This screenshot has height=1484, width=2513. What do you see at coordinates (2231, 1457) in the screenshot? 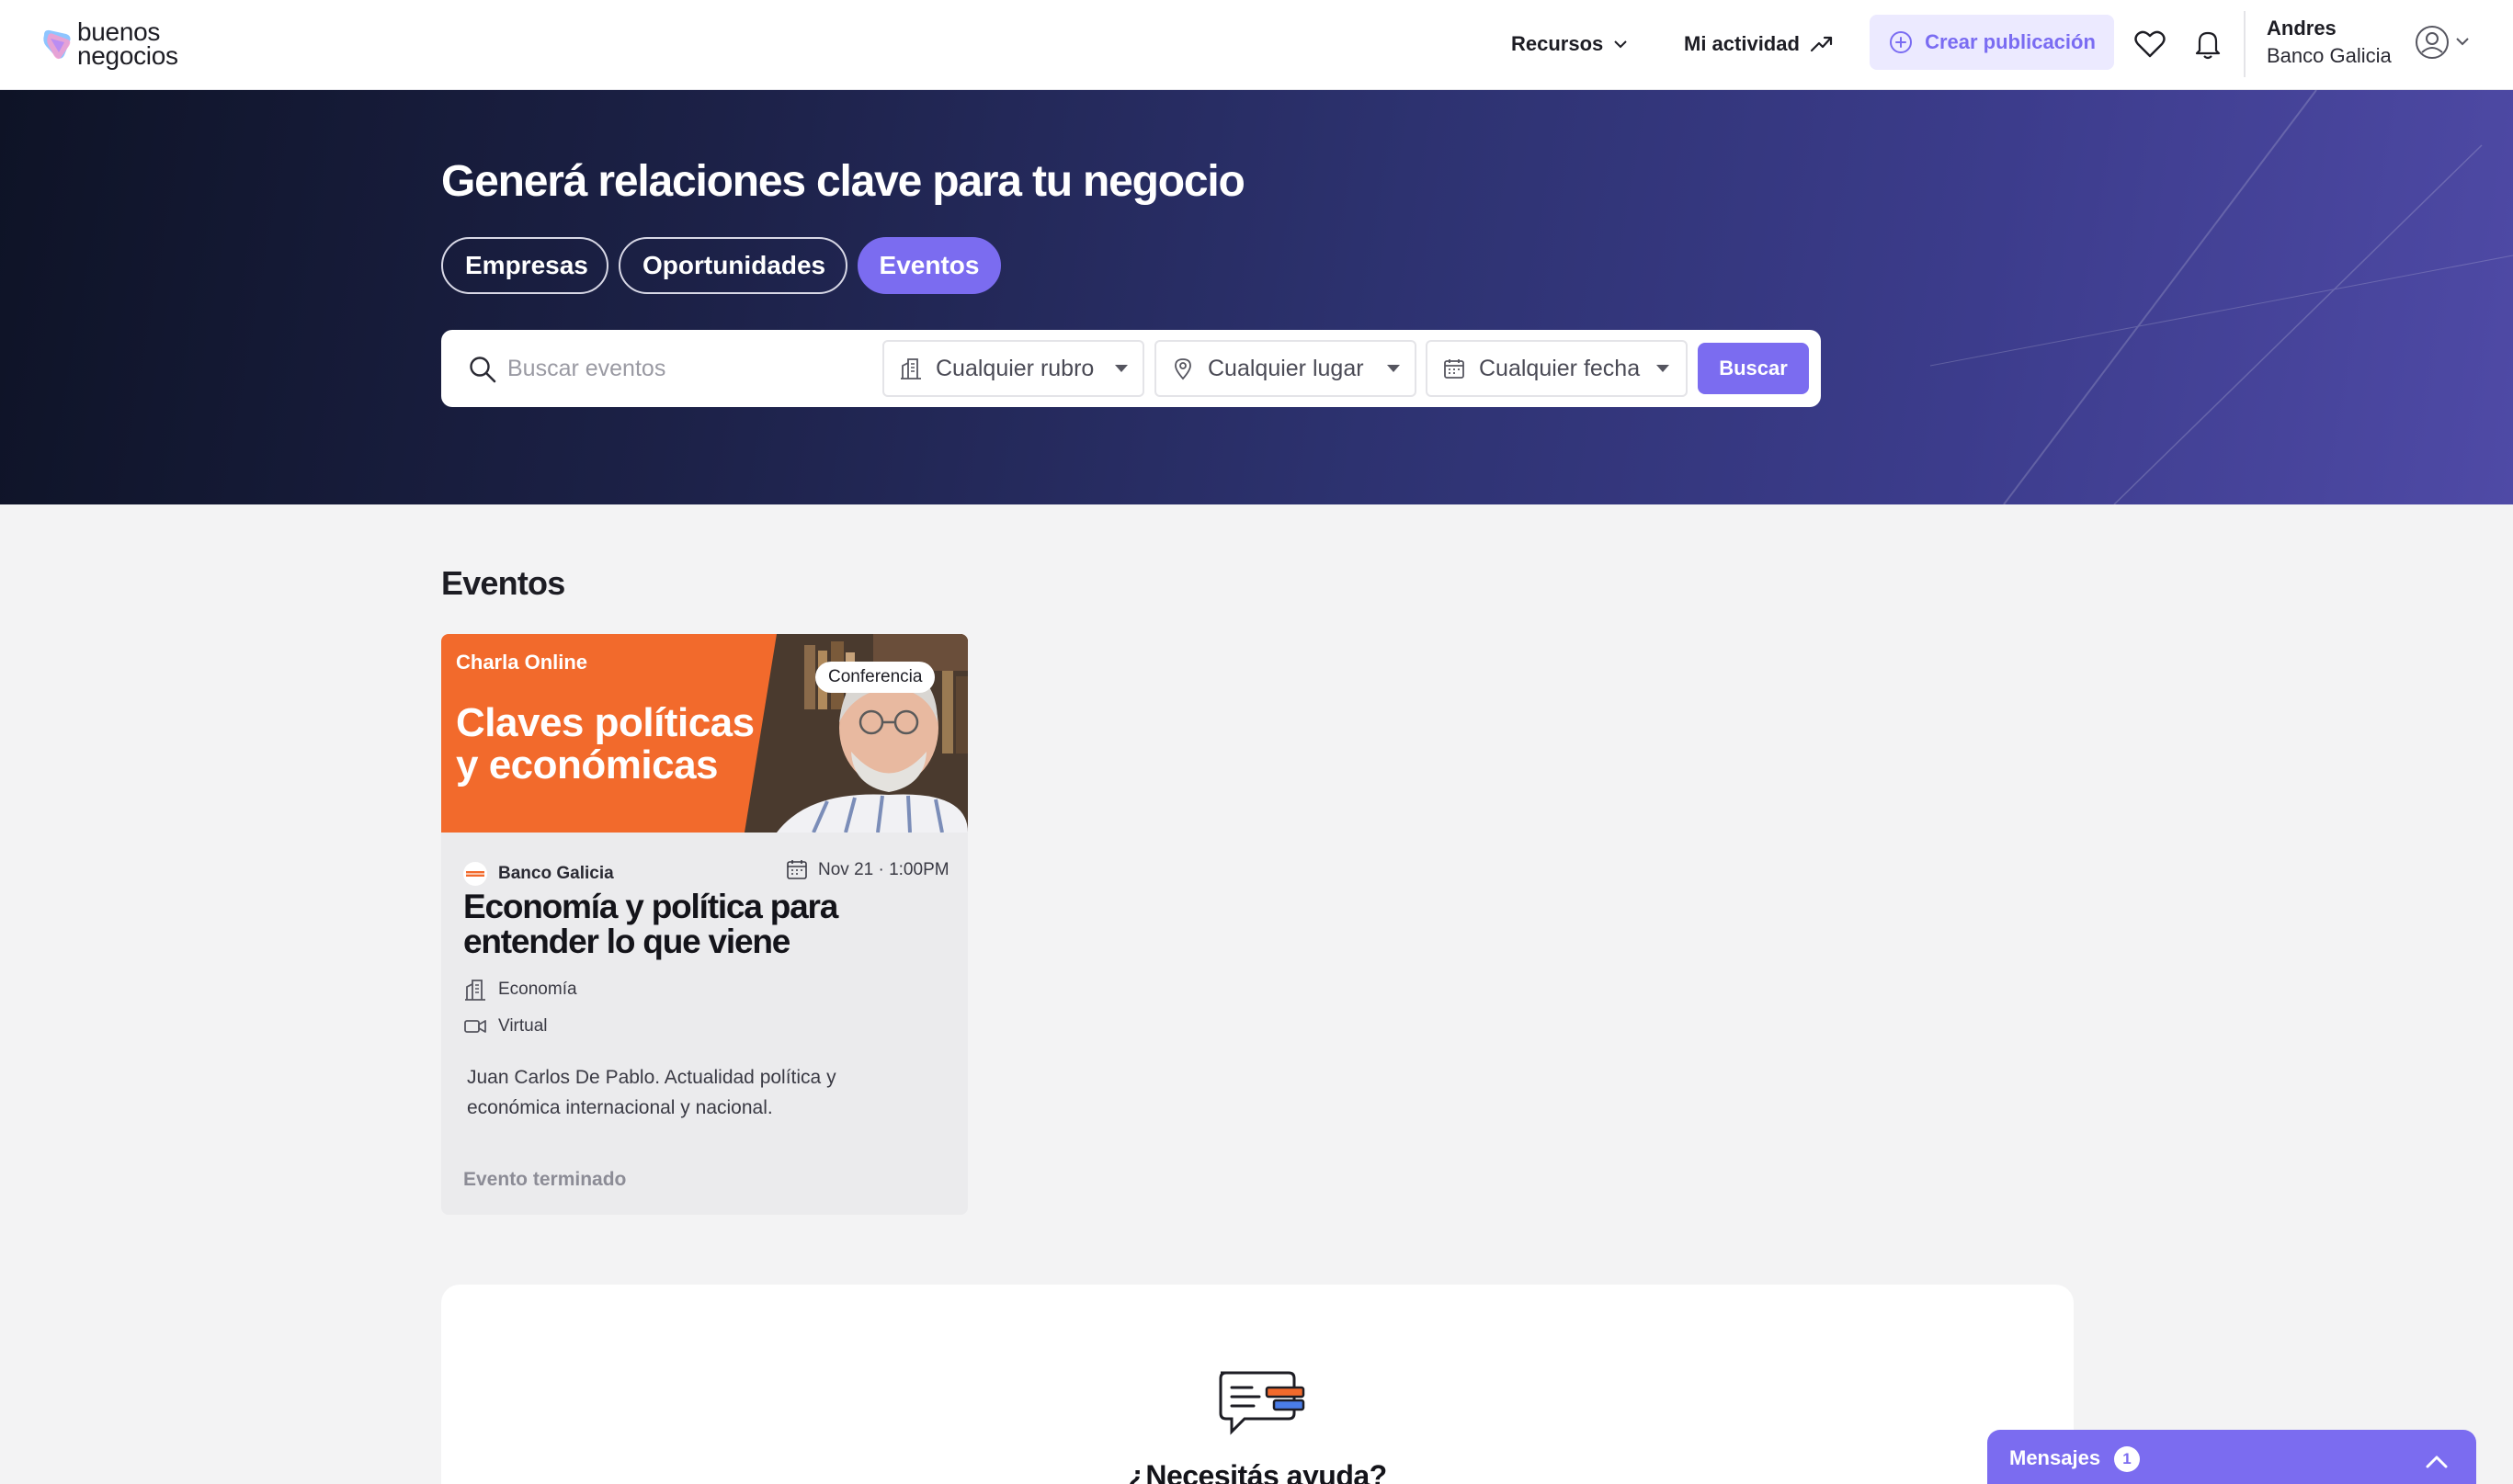
I see `messages-panel-toggle: Mensajes 1` at bounding box center [2231, 1457].